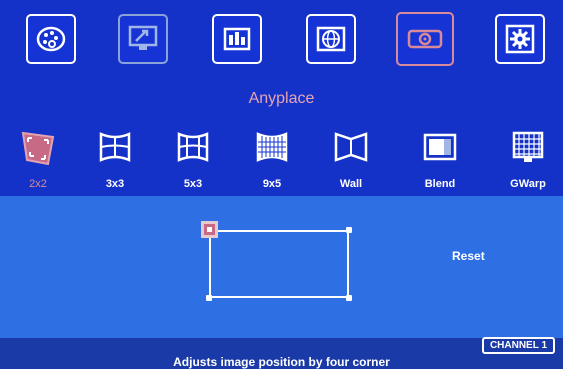  I want to click on gear-icon, so click(520, 39).